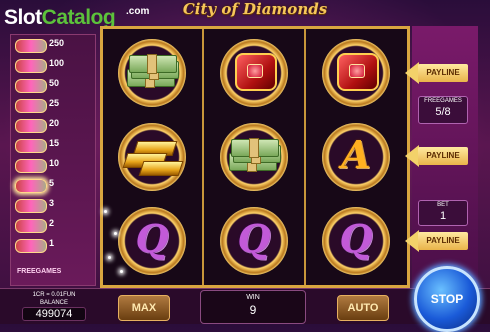 This screenshot has width=490, height=332. I want to click on paytable-row: 50, so click(53, 85).